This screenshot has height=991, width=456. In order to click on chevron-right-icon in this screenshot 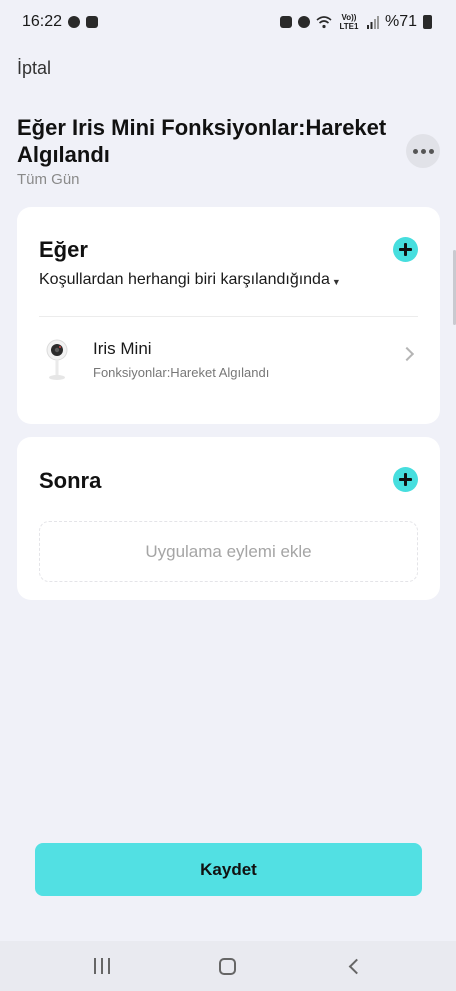, I will do `click(407, 354)`.